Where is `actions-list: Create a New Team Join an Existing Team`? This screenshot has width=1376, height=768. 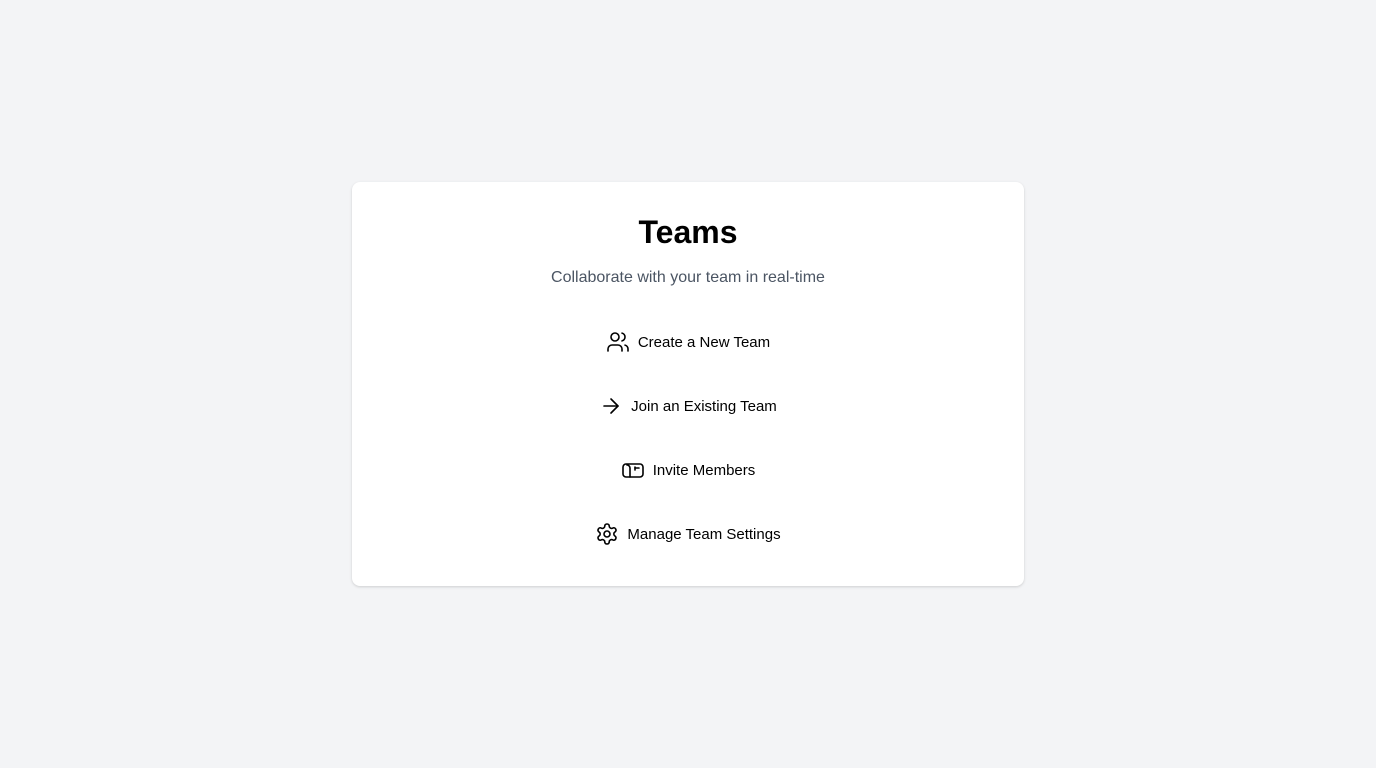
actions-list: Create a New Team Join an Existing Team is located at coordinates (688, 438).